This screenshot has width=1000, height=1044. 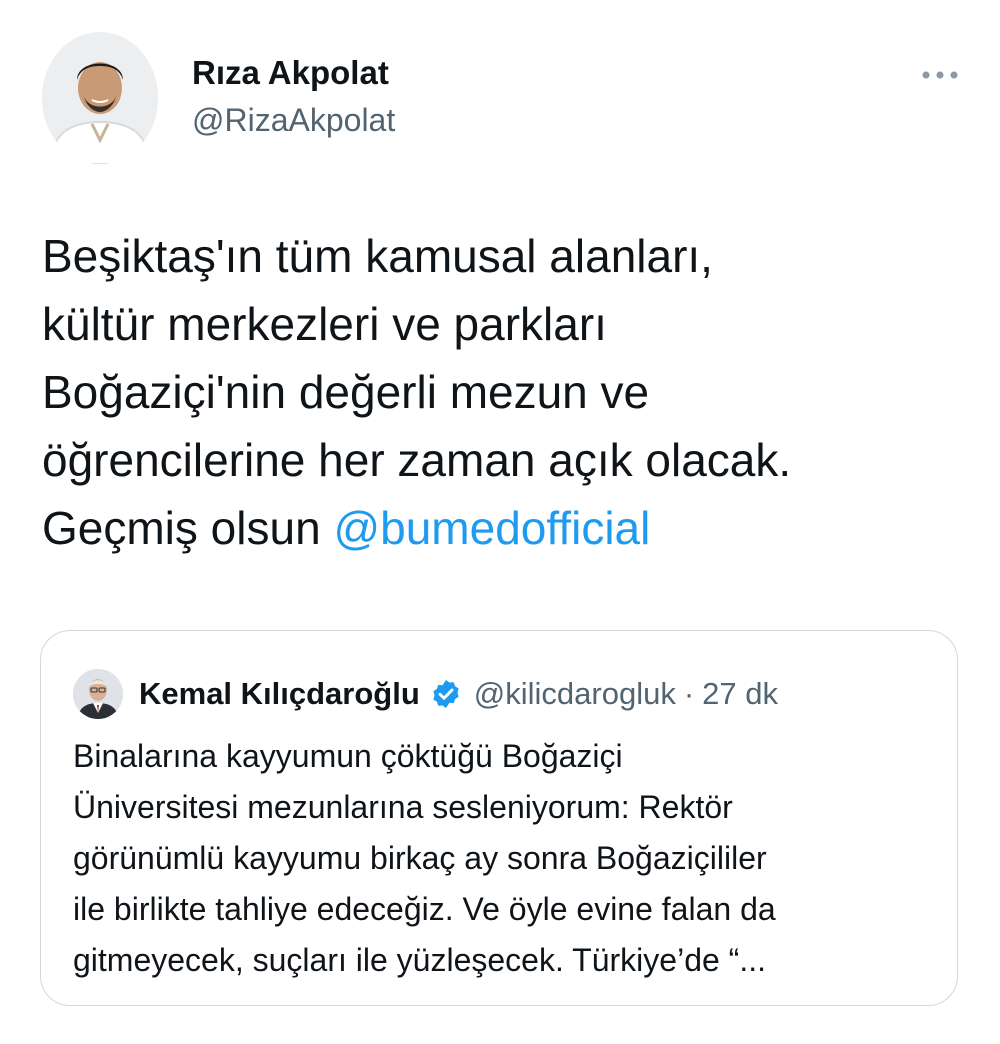 What do you see at coordinates (290, 73) in the screenshot?
I see `author-display-name: Rıza Akpolat` at bounding box center [290, 73].